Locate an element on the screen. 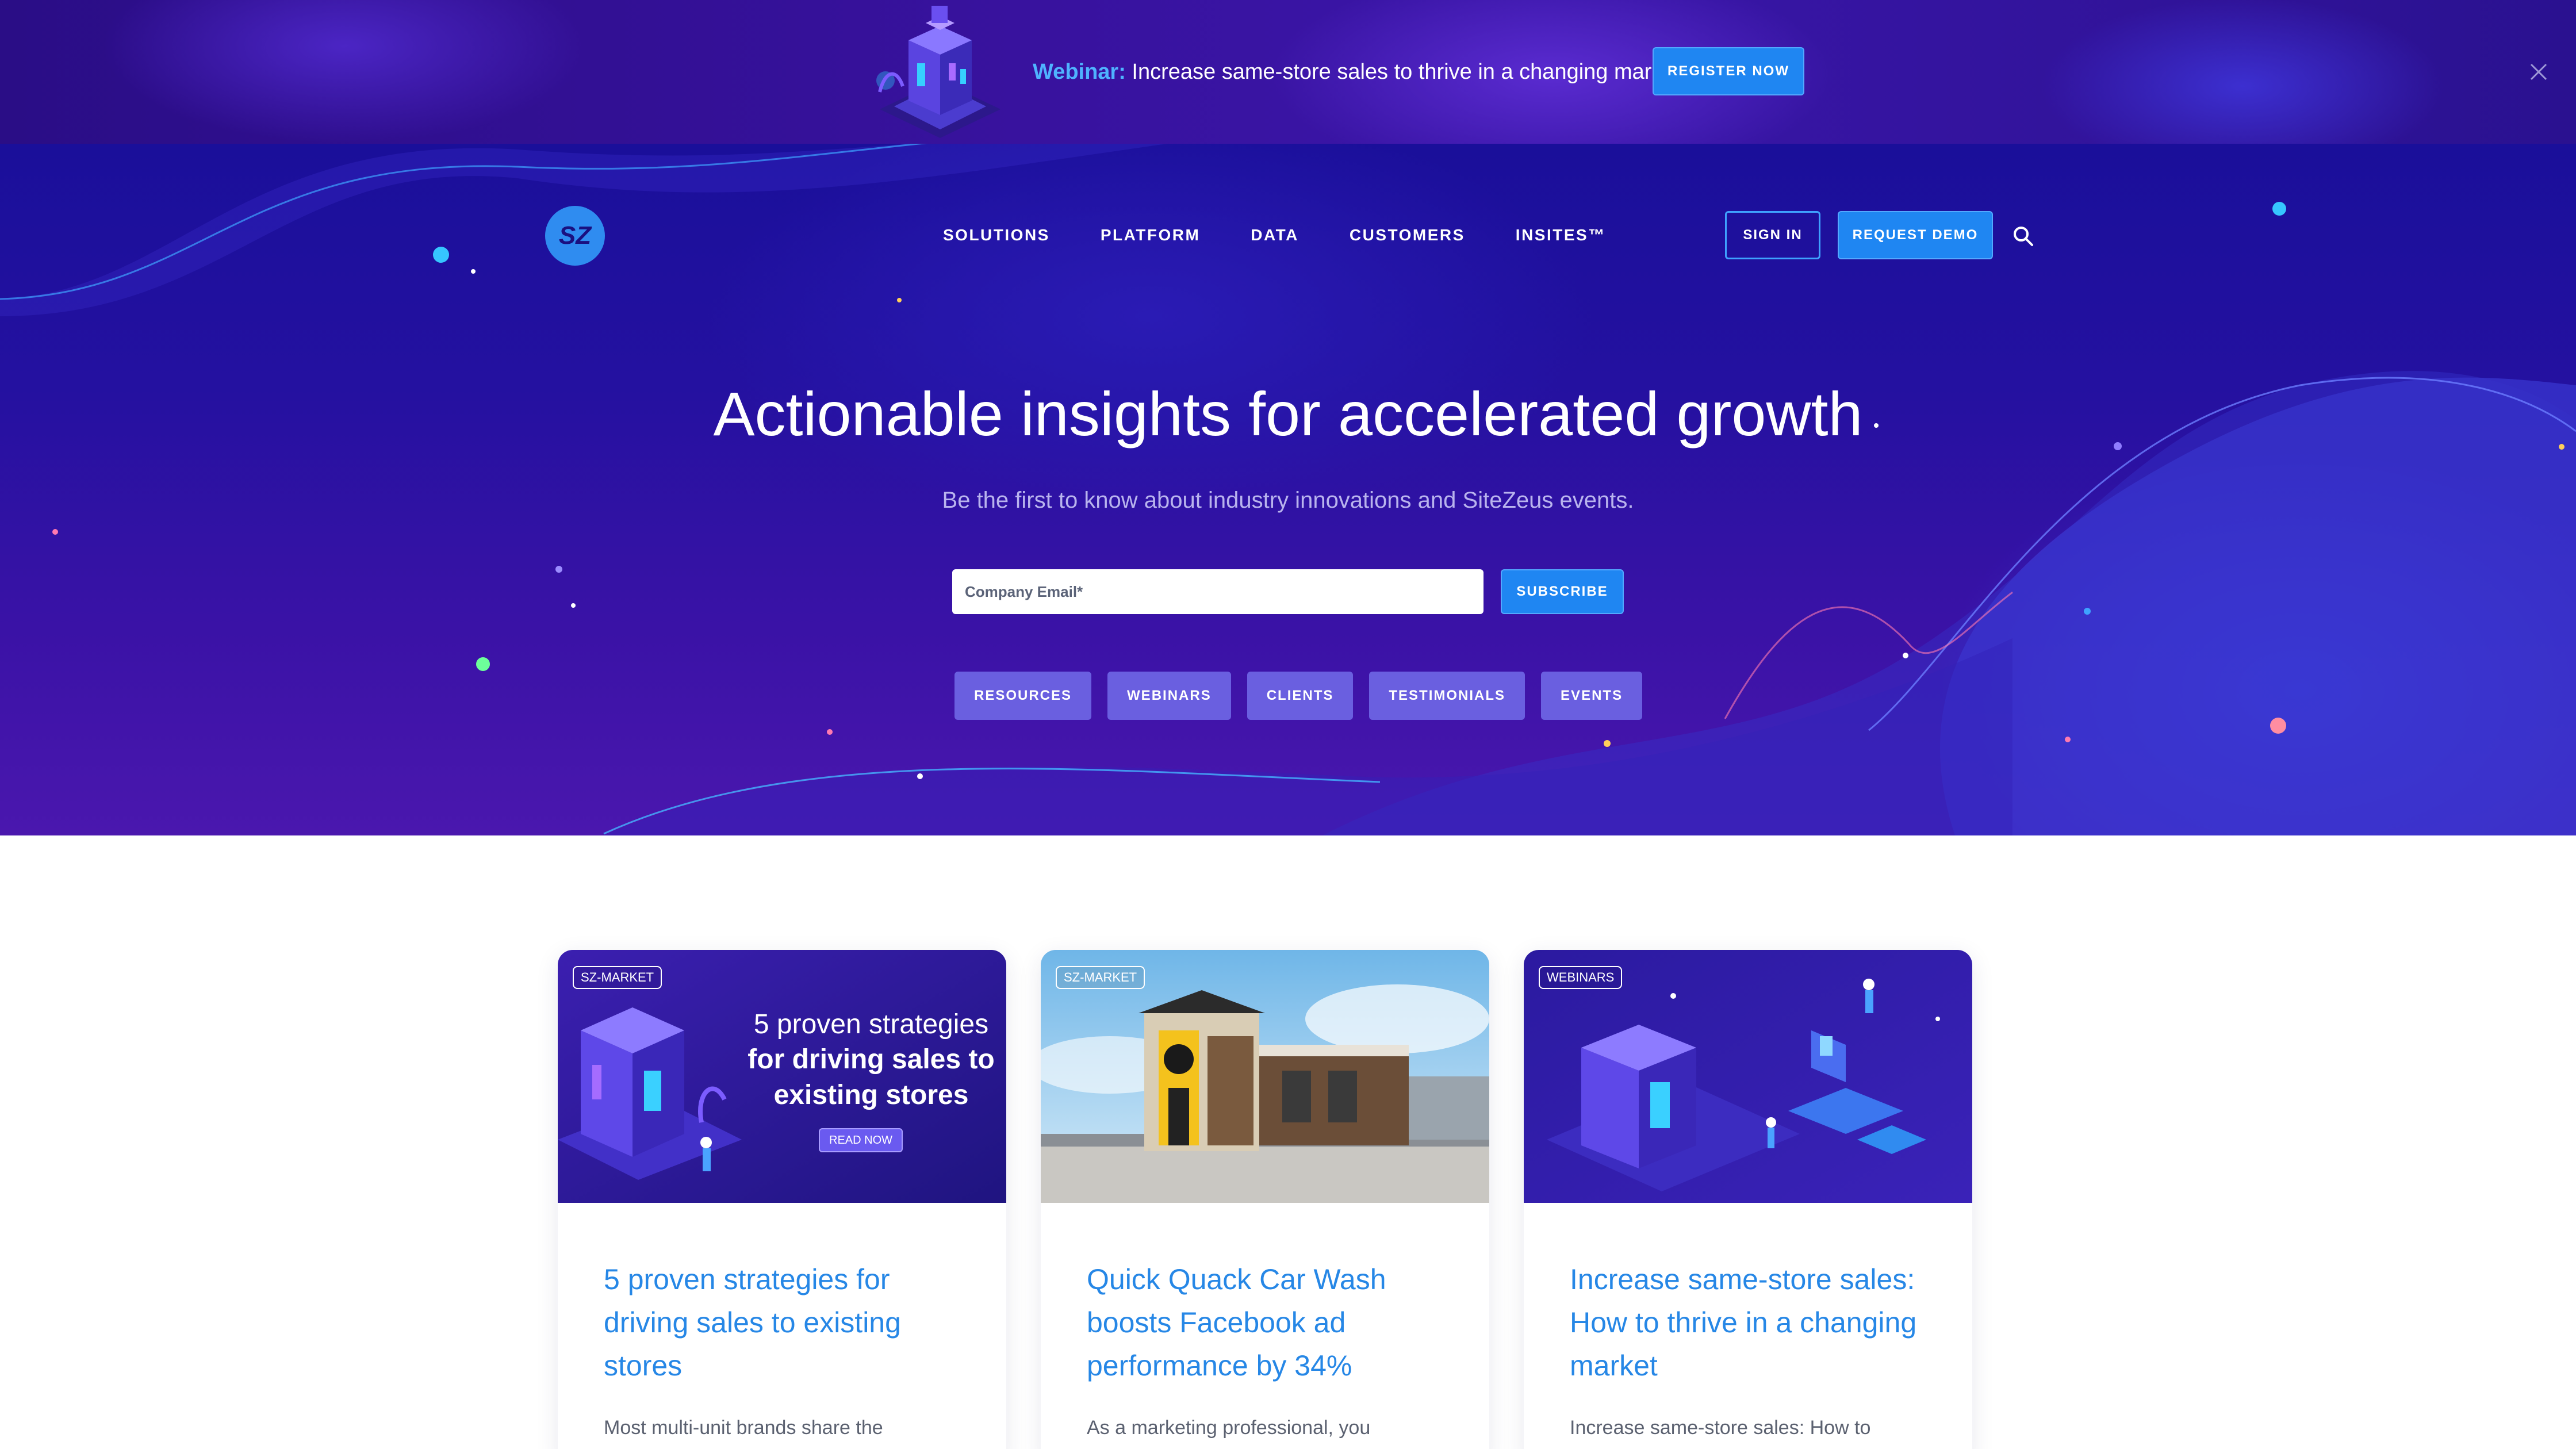 This screenshot has height=1449, width=2576. search-icon is located at coordinates (2022, 235).